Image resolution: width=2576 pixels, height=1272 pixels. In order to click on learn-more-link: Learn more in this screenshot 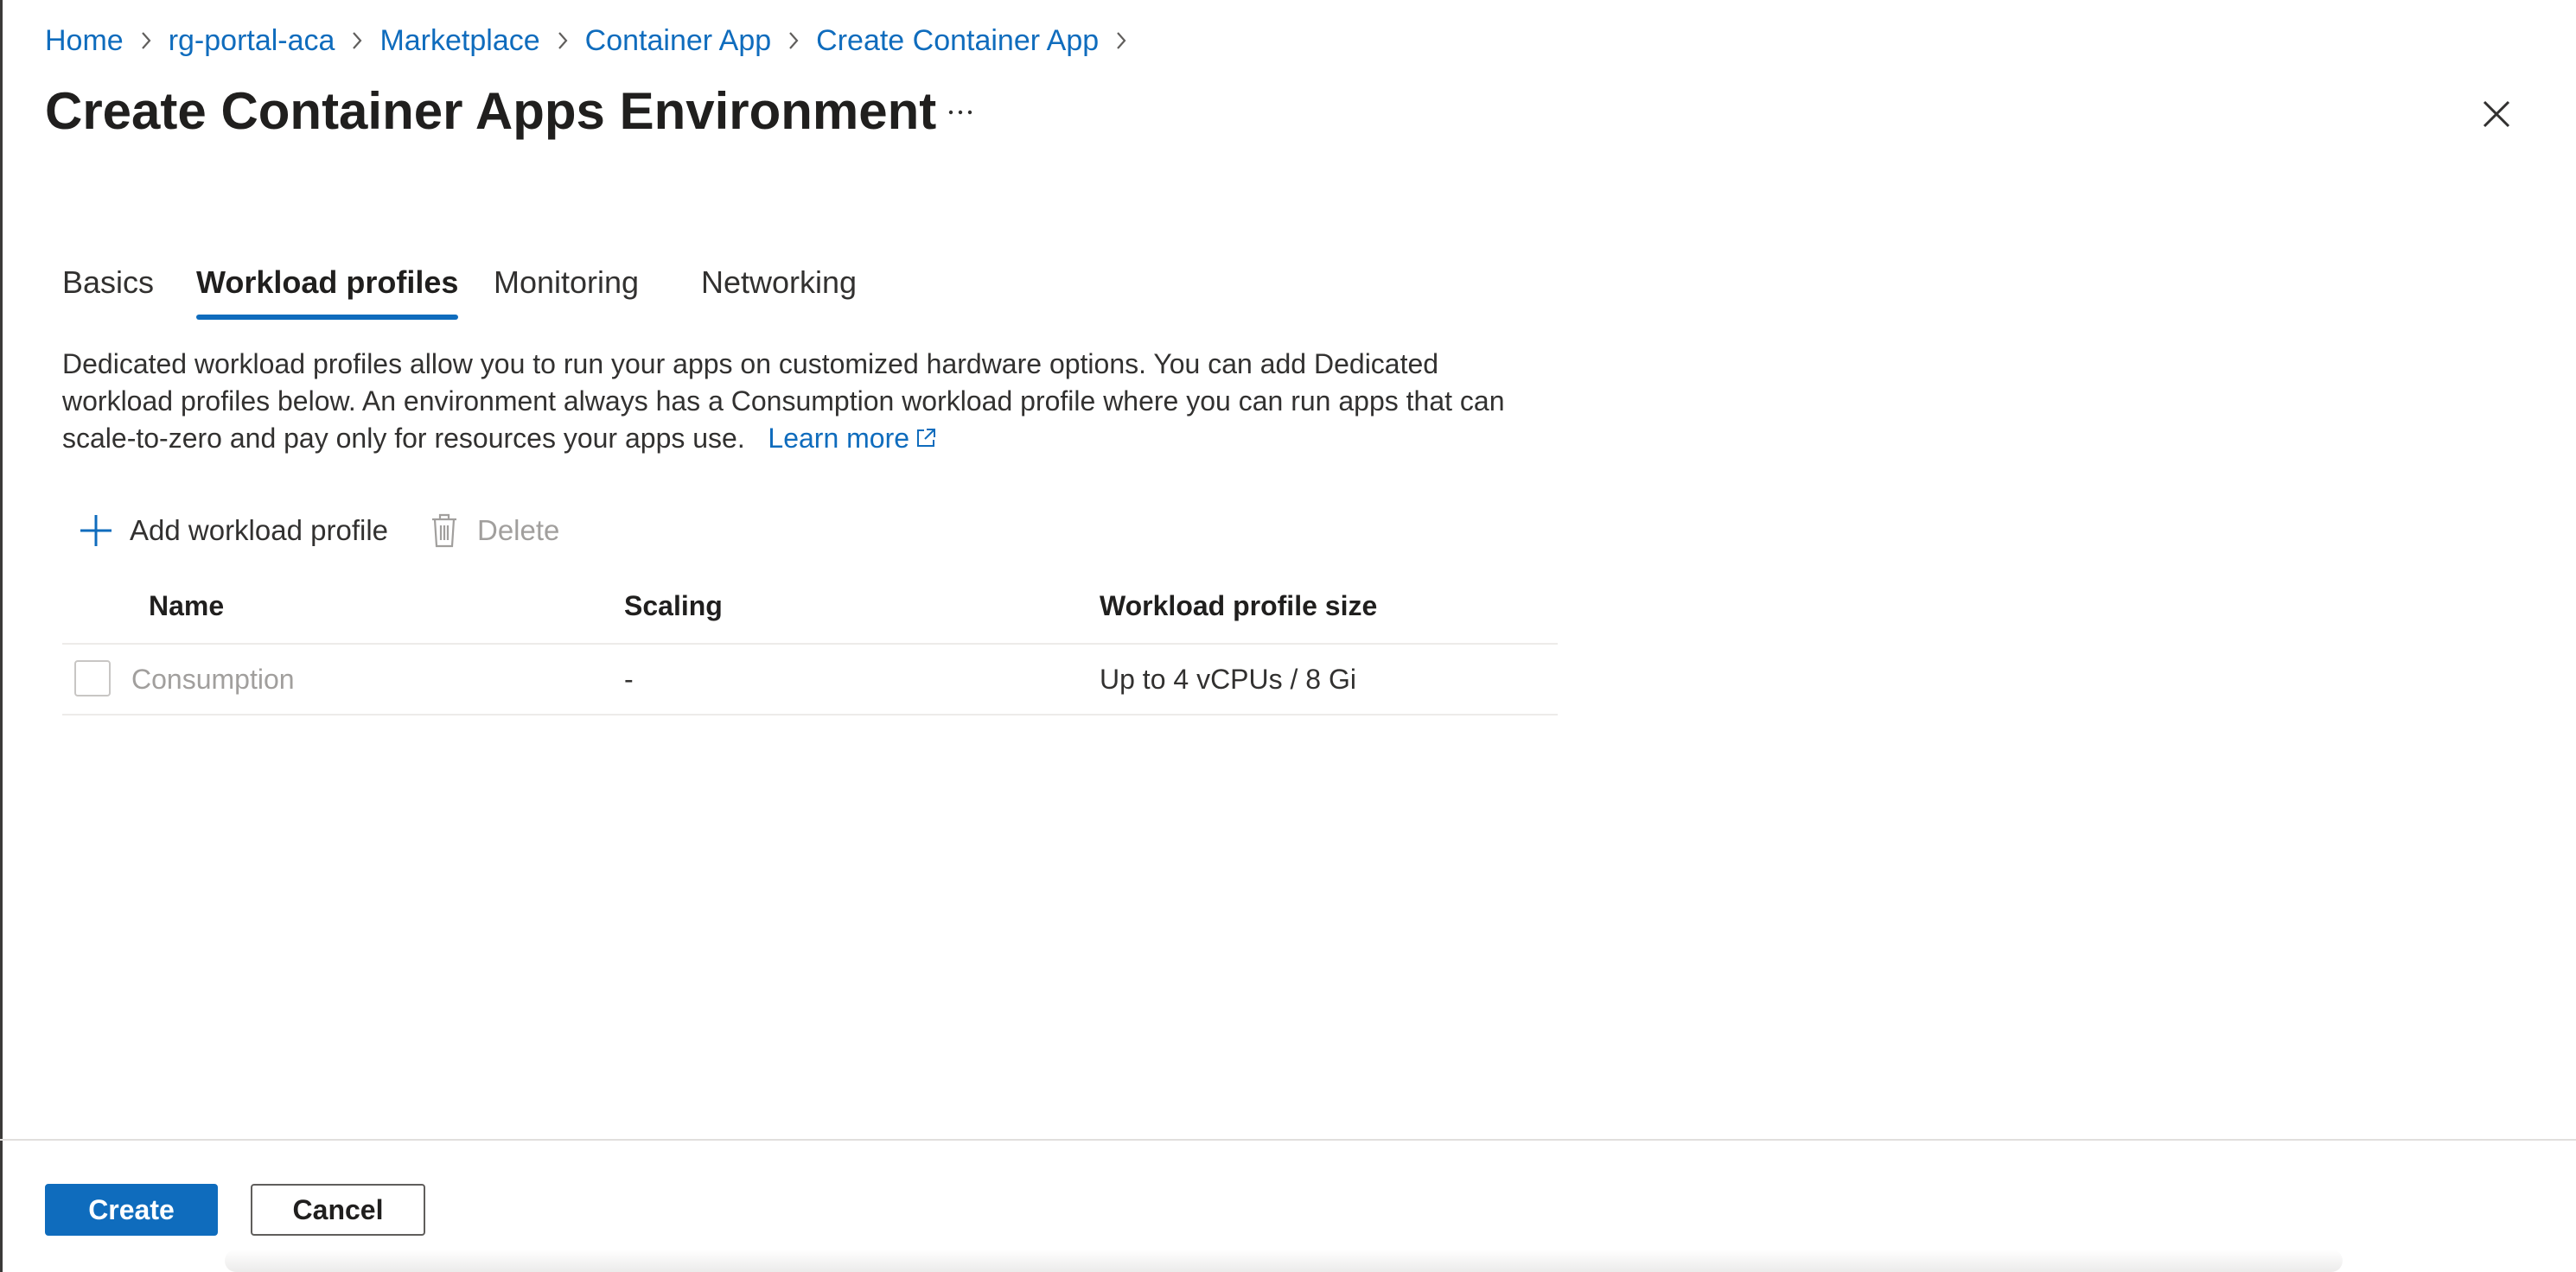, I will do `click(852, 438)`.